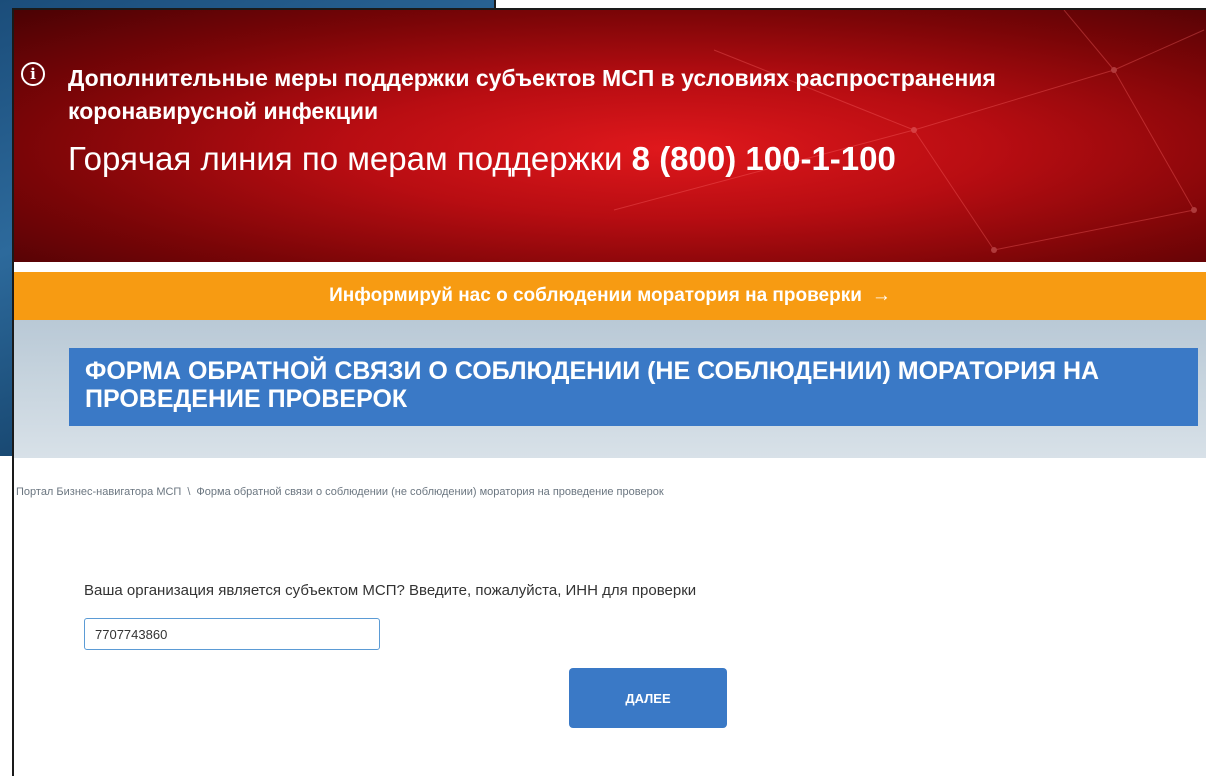  I want to click on hotline-label: Горячая линия по мерам поддержки, so click(350, 158).